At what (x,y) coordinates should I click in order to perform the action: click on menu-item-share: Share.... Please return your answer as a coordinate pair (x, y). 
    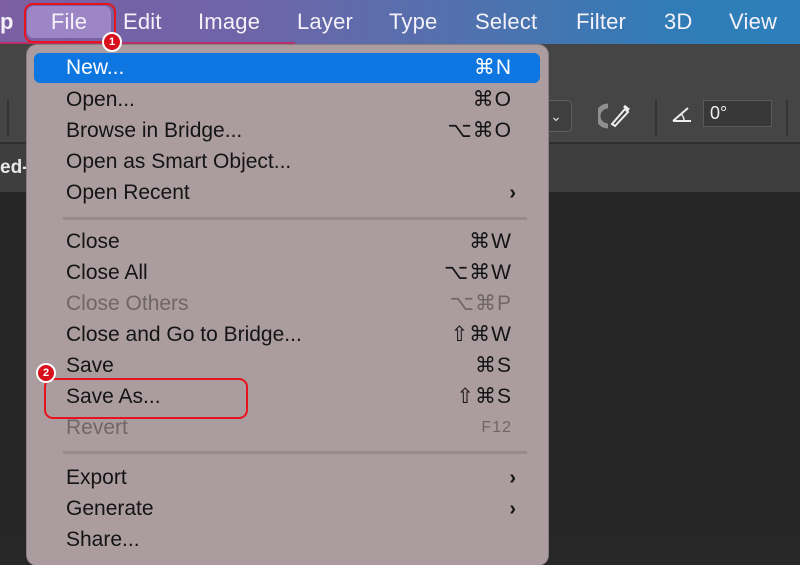
    Looking at the image, I should click on (287, 540).